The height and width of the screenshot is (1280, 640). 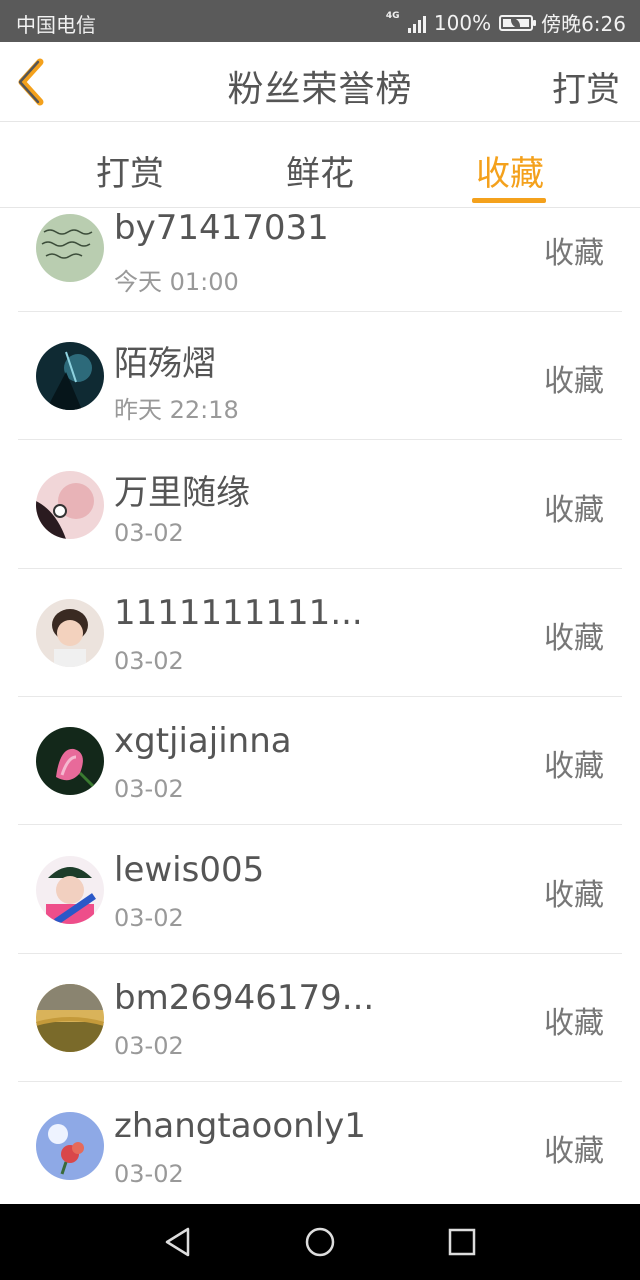 I want to click on carrier-label: 中国电信, so click(x=56, y=25).